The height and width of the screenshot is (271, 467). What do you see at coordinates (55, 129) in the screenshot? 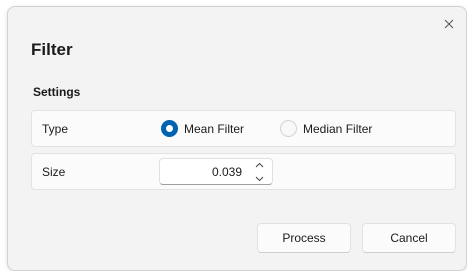
I see `type-label: Type` at bounding box center [55, 129].